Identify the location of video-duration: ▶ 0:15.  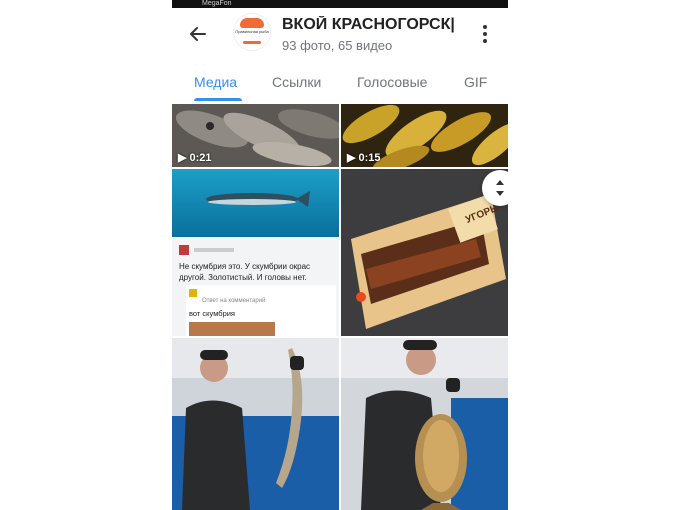
(364, 158).